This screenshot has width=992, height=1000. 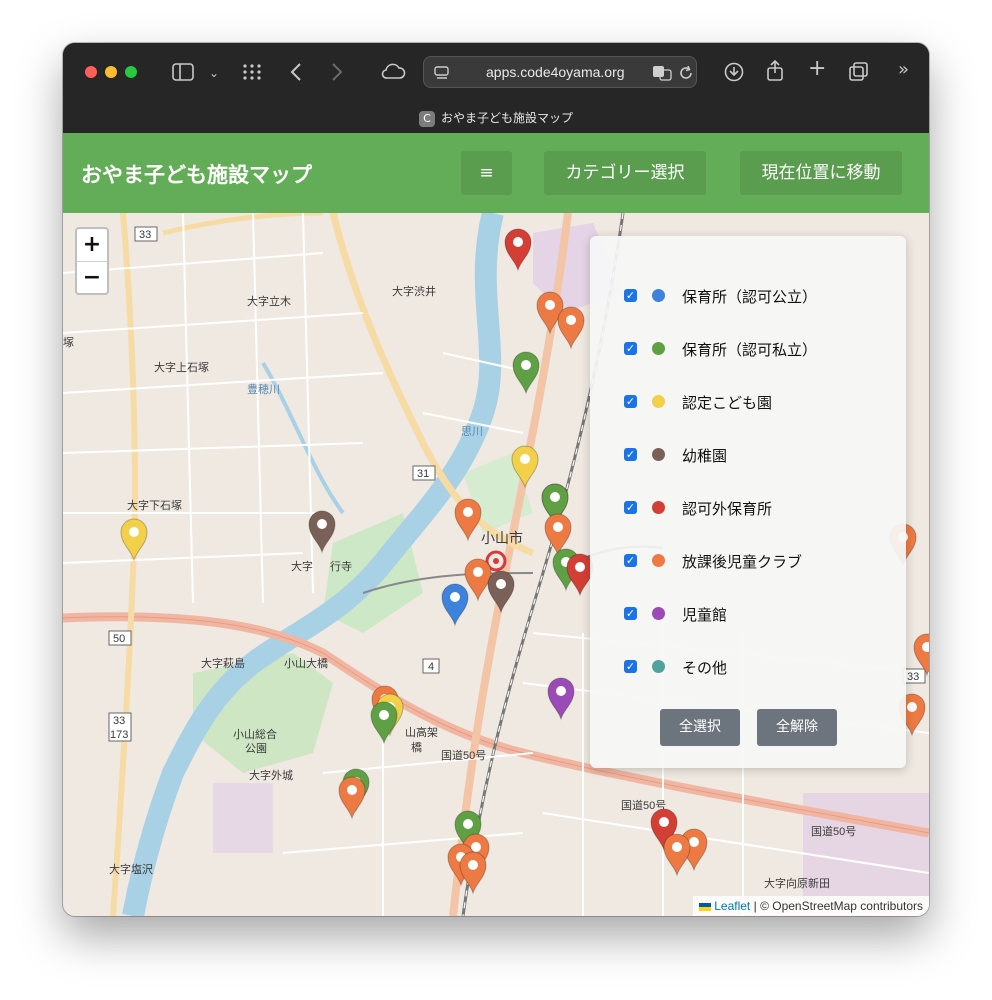 I want to click on cloud-icon, so click(x=393, y=71).